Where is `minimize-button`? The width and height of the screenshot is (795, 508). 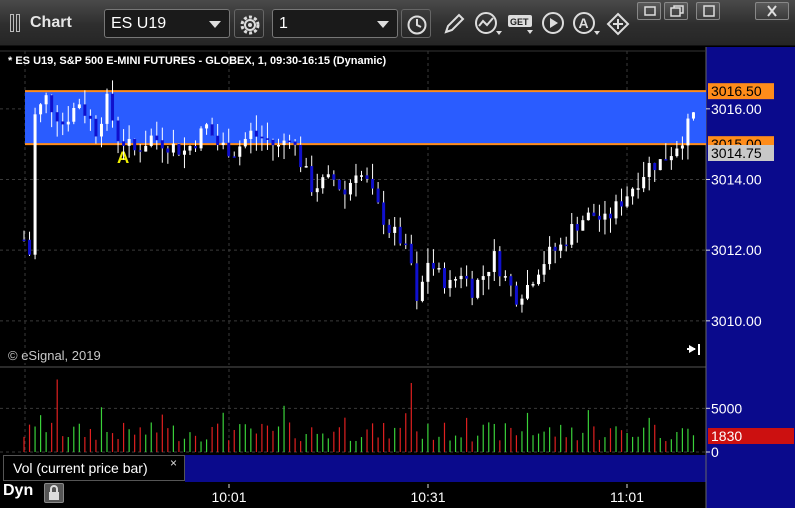
minimize-button is located at coordinates (649, 11).